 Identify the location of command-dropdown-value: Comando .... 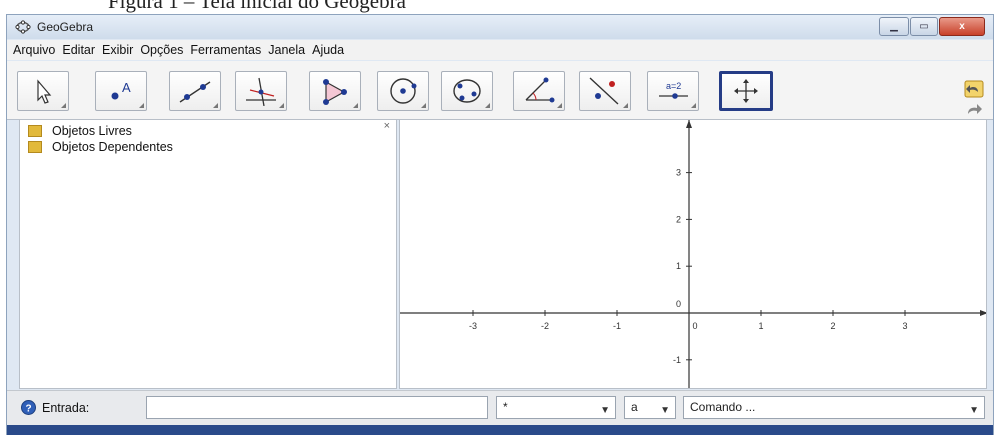
(723, 407).